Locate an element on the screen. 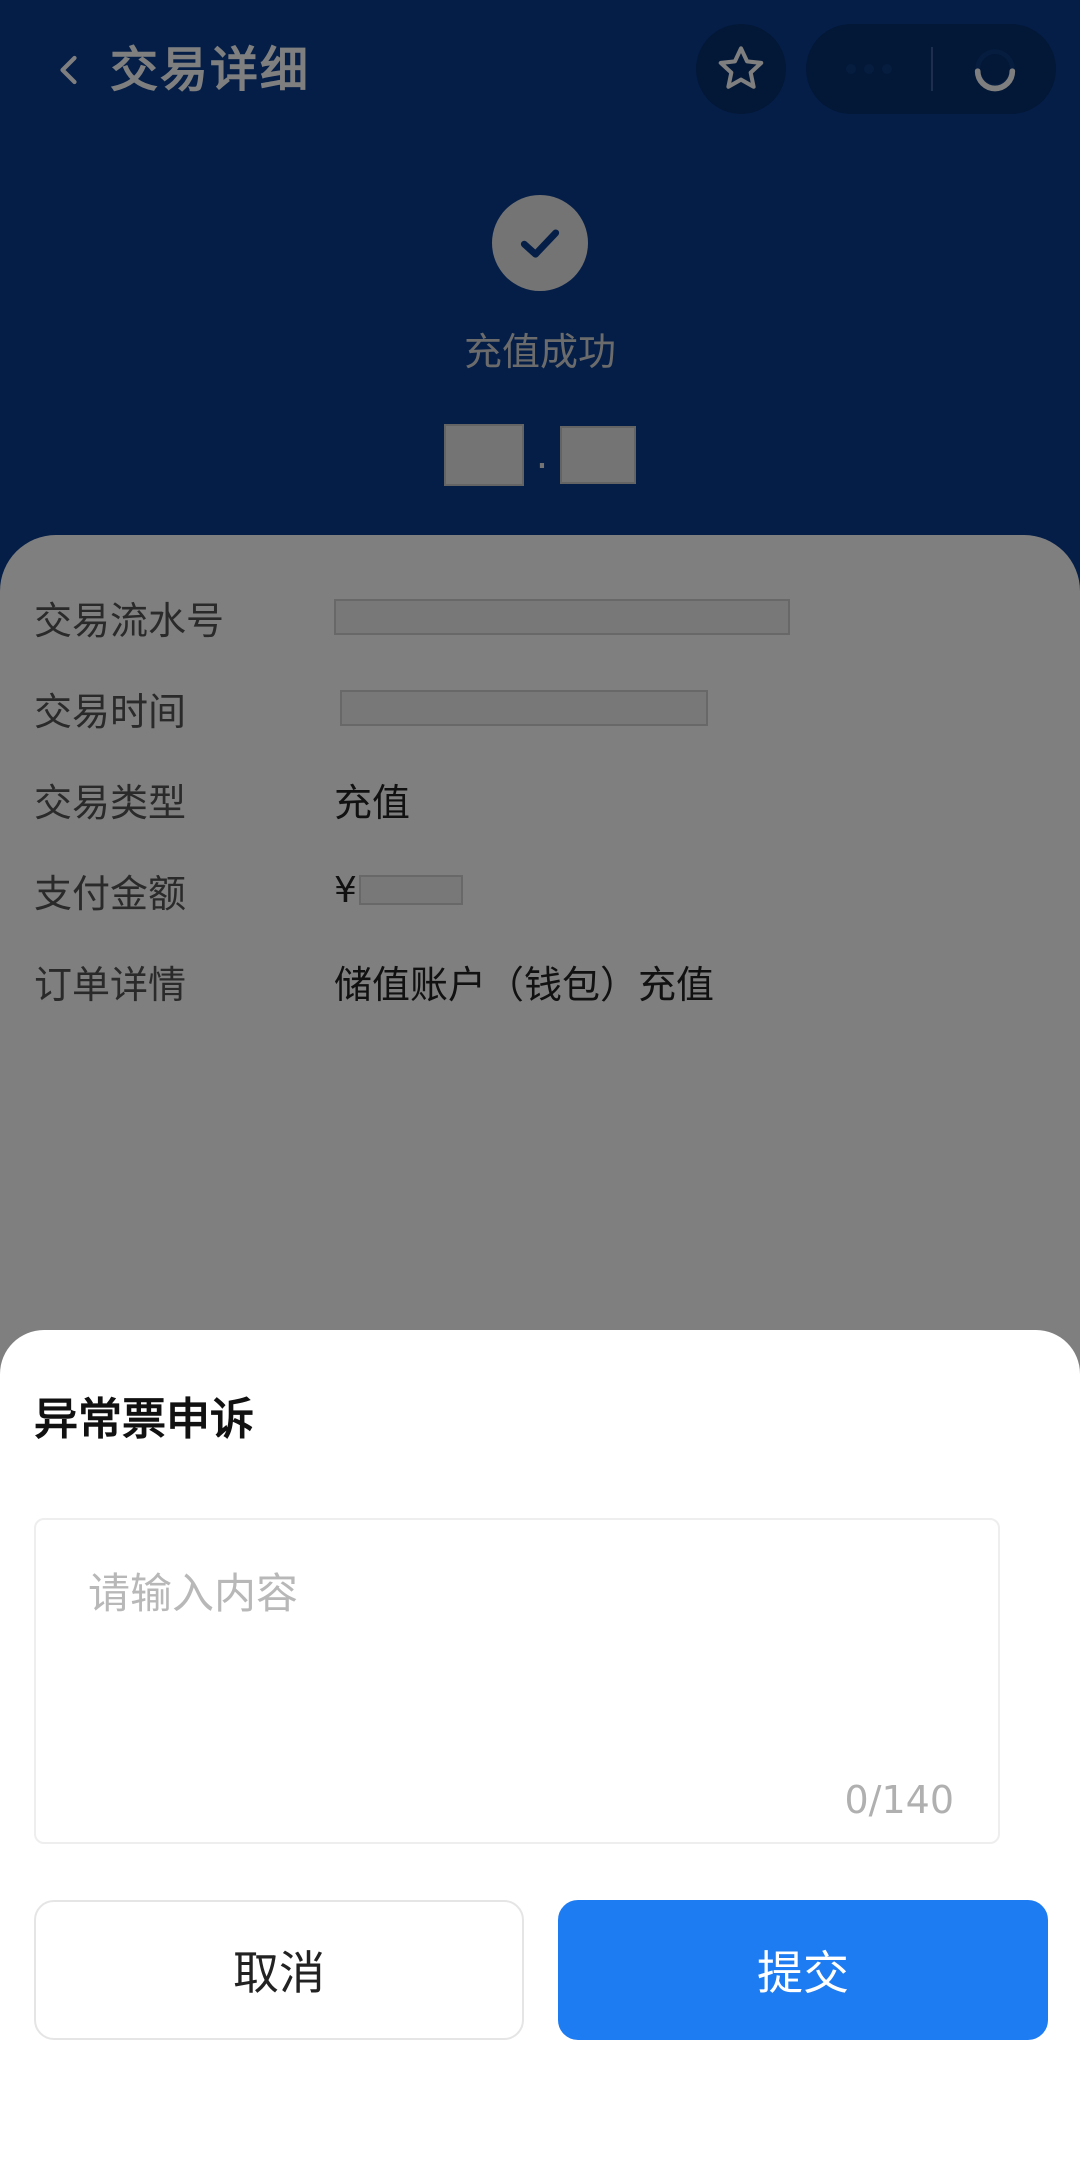 This screenshot has width=1080, height=2177. cancel-button: 取消 is located at coordinates (279, 1970).